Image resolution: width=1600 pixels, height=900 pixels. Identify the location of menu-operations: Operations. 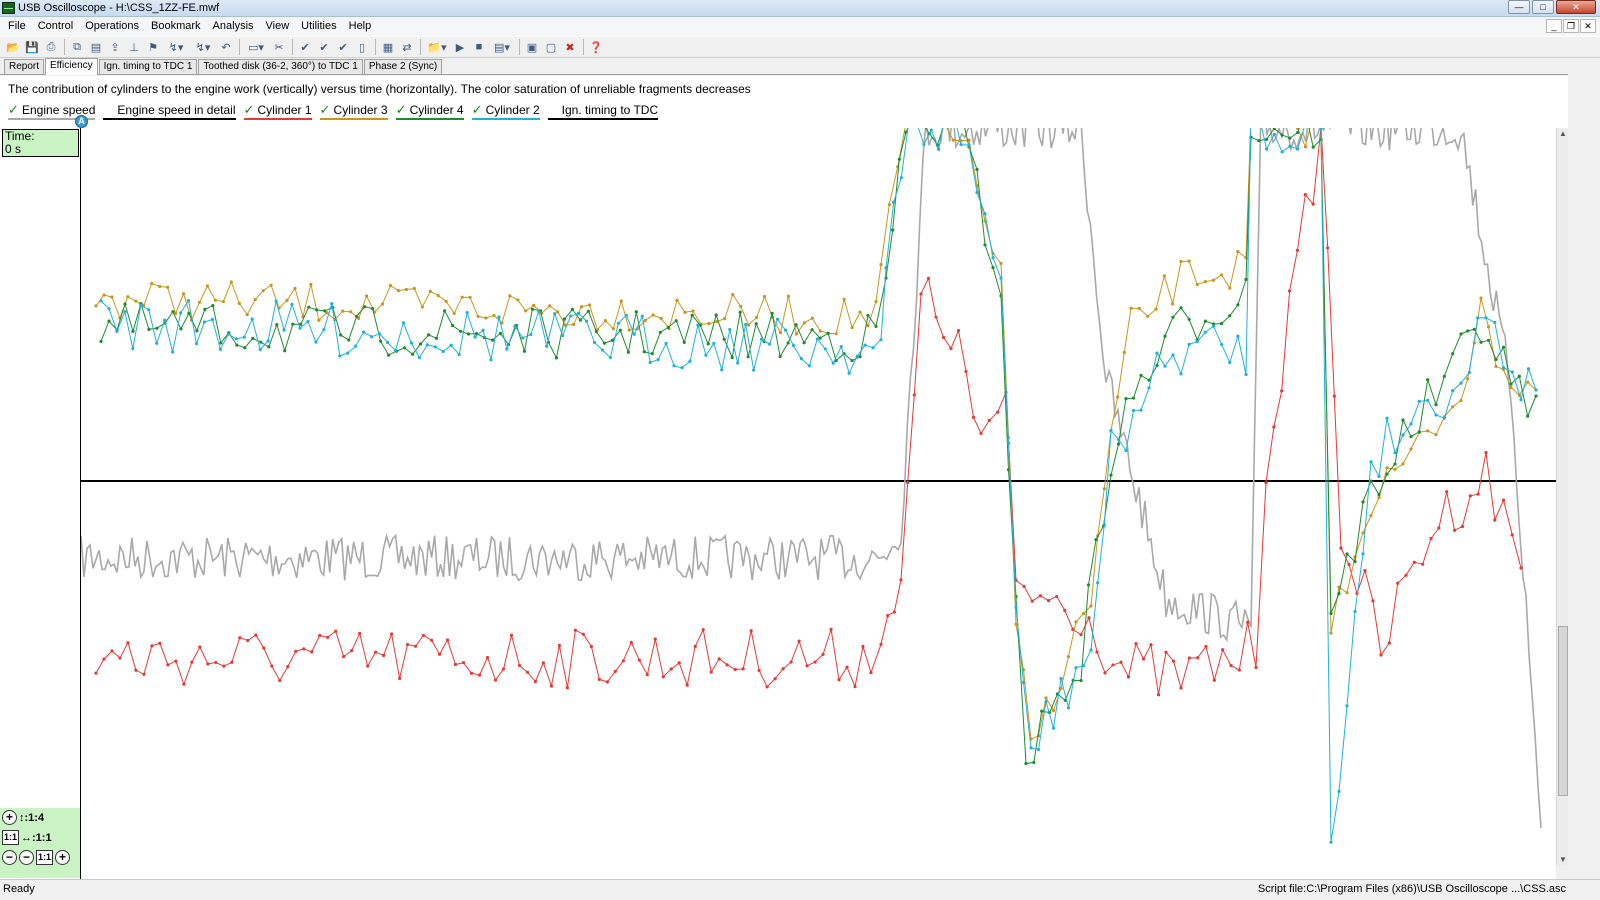
(112, 26).